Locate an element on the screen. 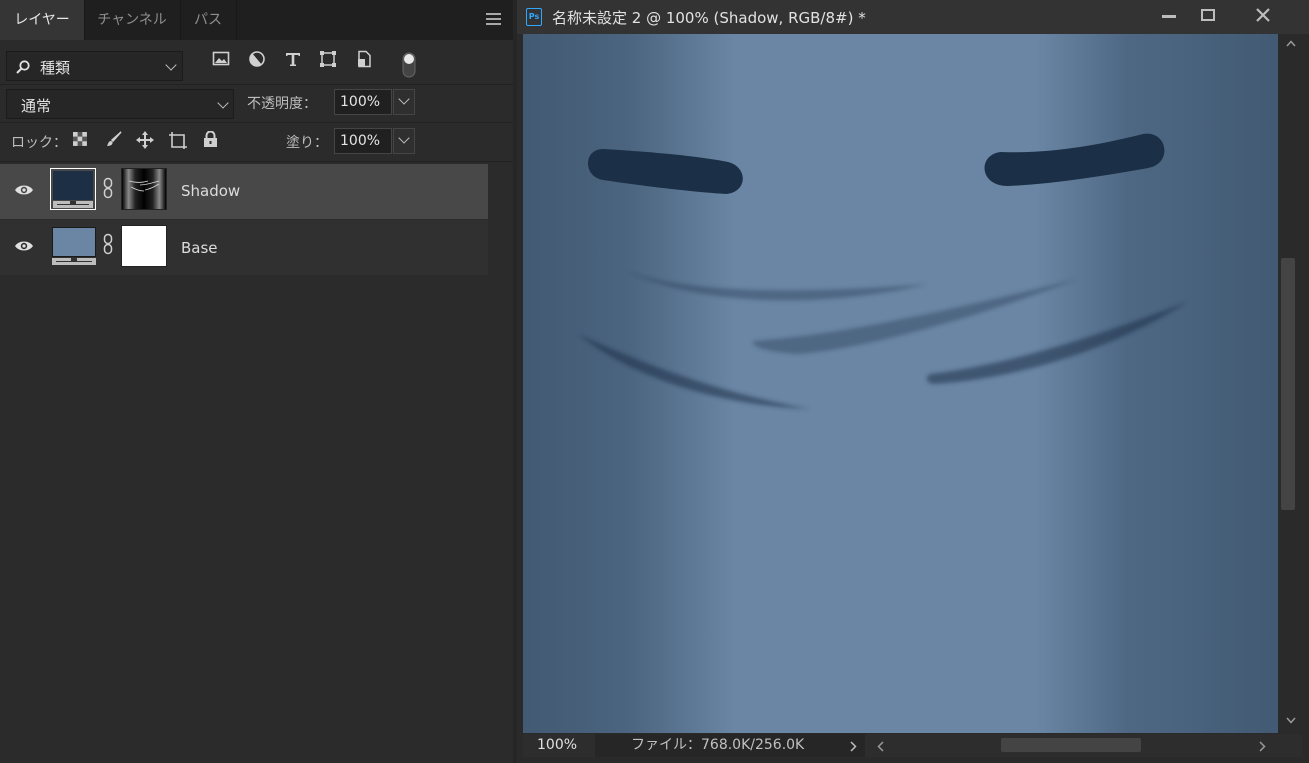 This screenshot has height=763, width=1309. layer-name-base: Base is located at coordinates (199, 248).